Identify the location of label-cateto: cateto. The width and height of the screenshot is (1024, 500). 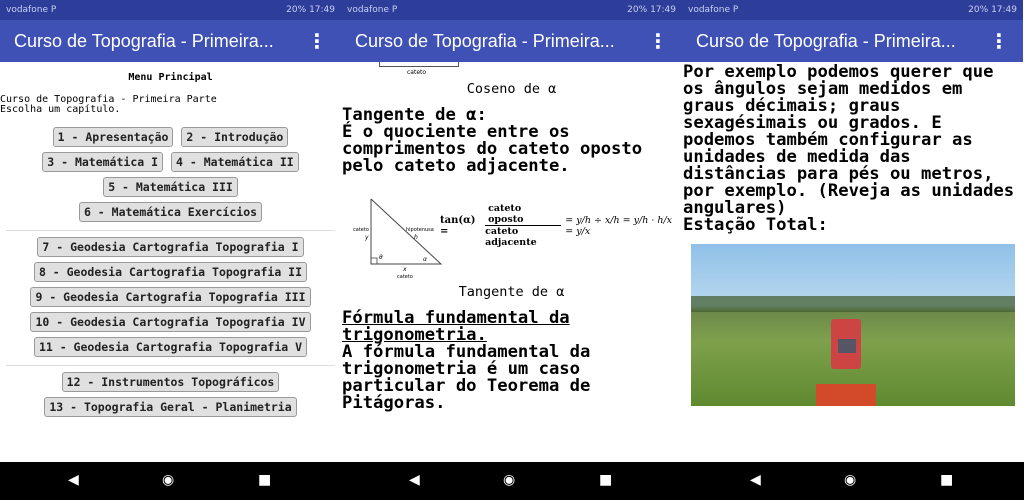
(361, 230).